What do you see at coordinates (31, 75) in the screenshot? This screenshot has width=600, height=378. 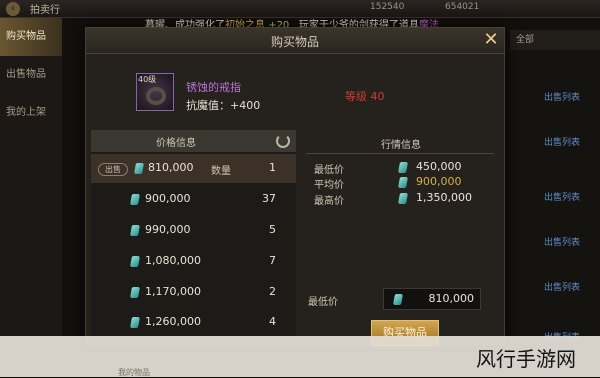 I see `sidebar-item-sell: 出售物品` at bounding box center [31, 75].